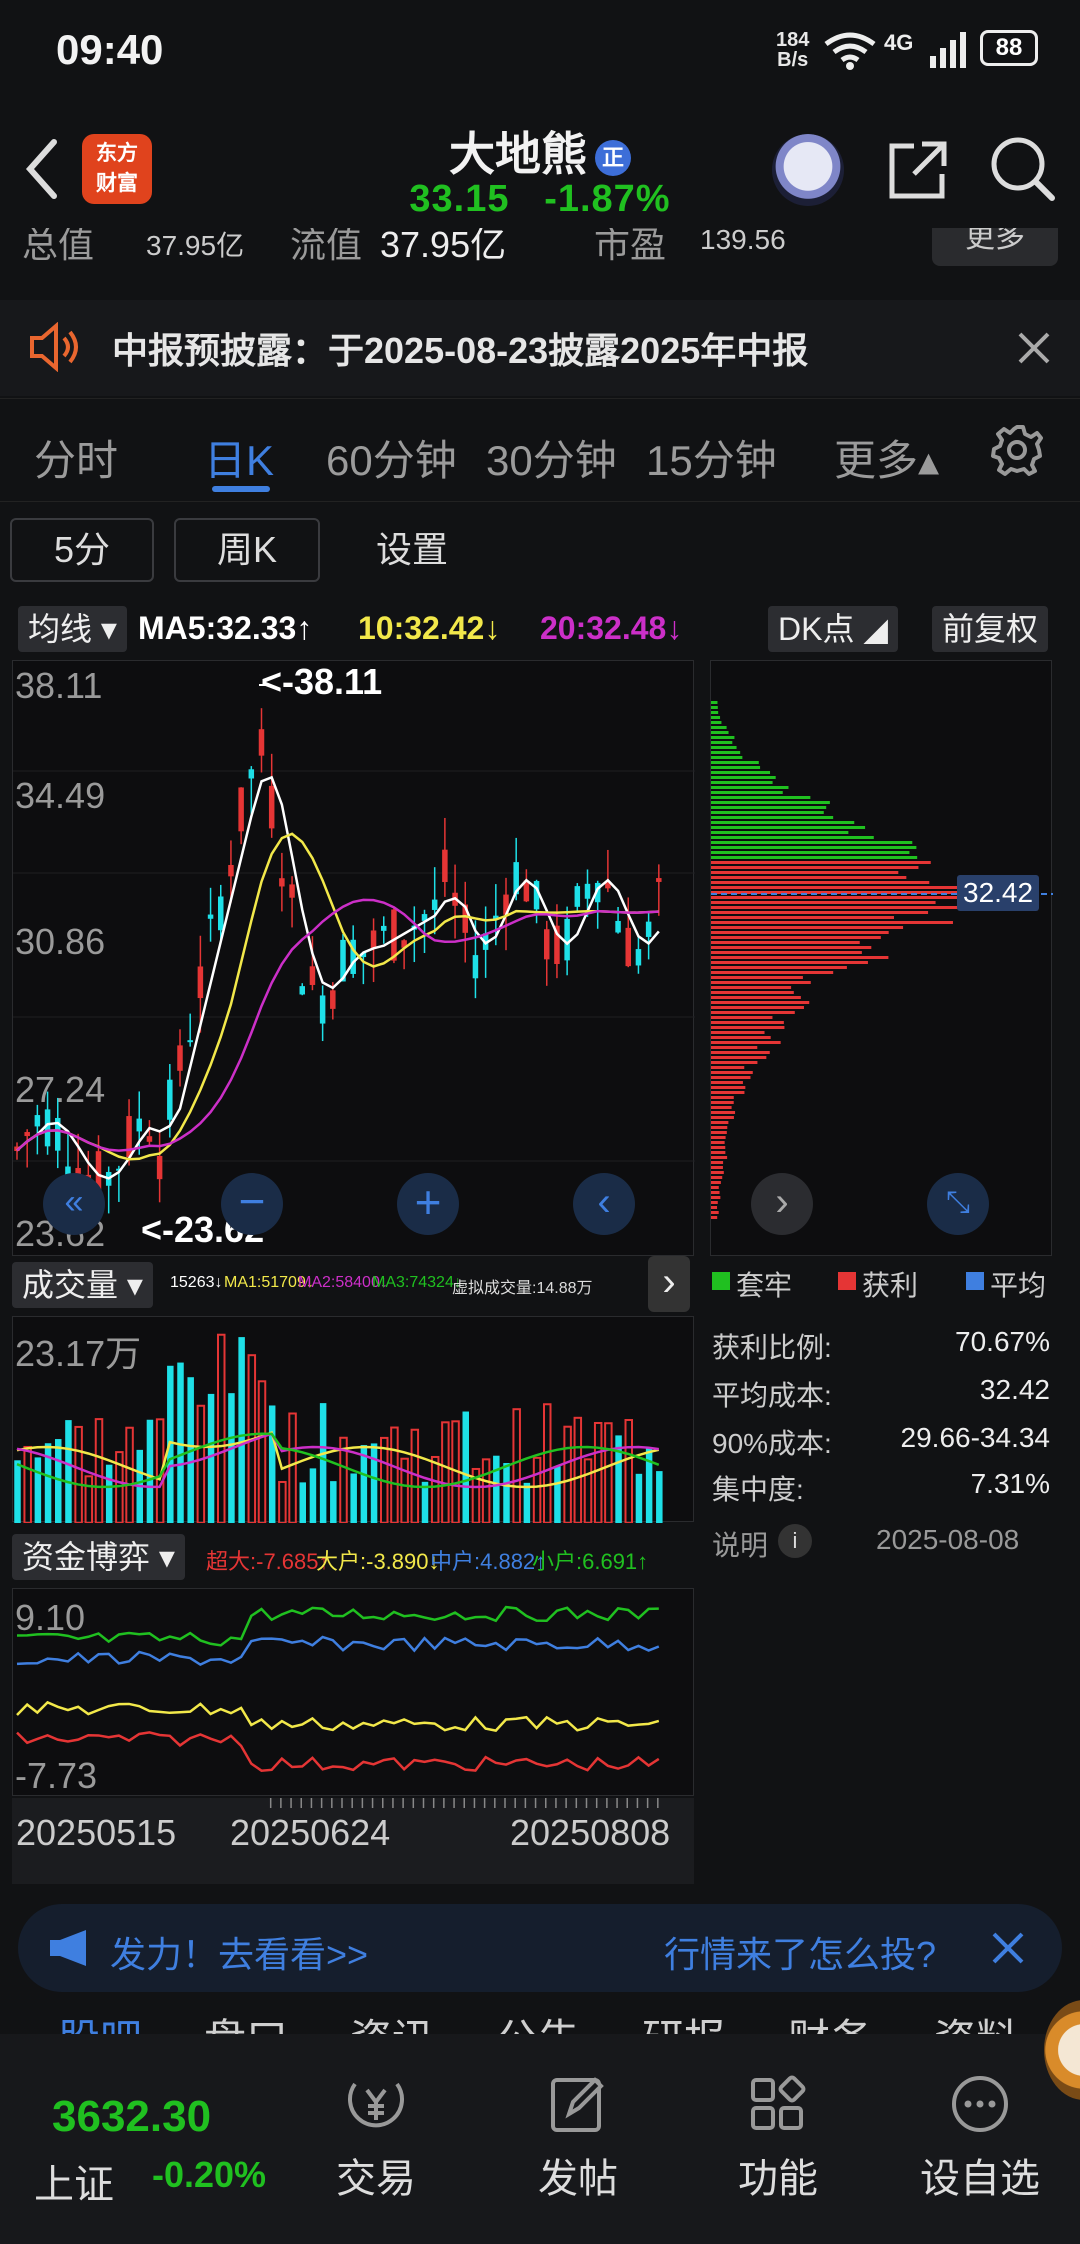 This screenshot has height=2244, width=1080. I want to click on fund-mid: 中户:4.882↑, so click(488, 1561).